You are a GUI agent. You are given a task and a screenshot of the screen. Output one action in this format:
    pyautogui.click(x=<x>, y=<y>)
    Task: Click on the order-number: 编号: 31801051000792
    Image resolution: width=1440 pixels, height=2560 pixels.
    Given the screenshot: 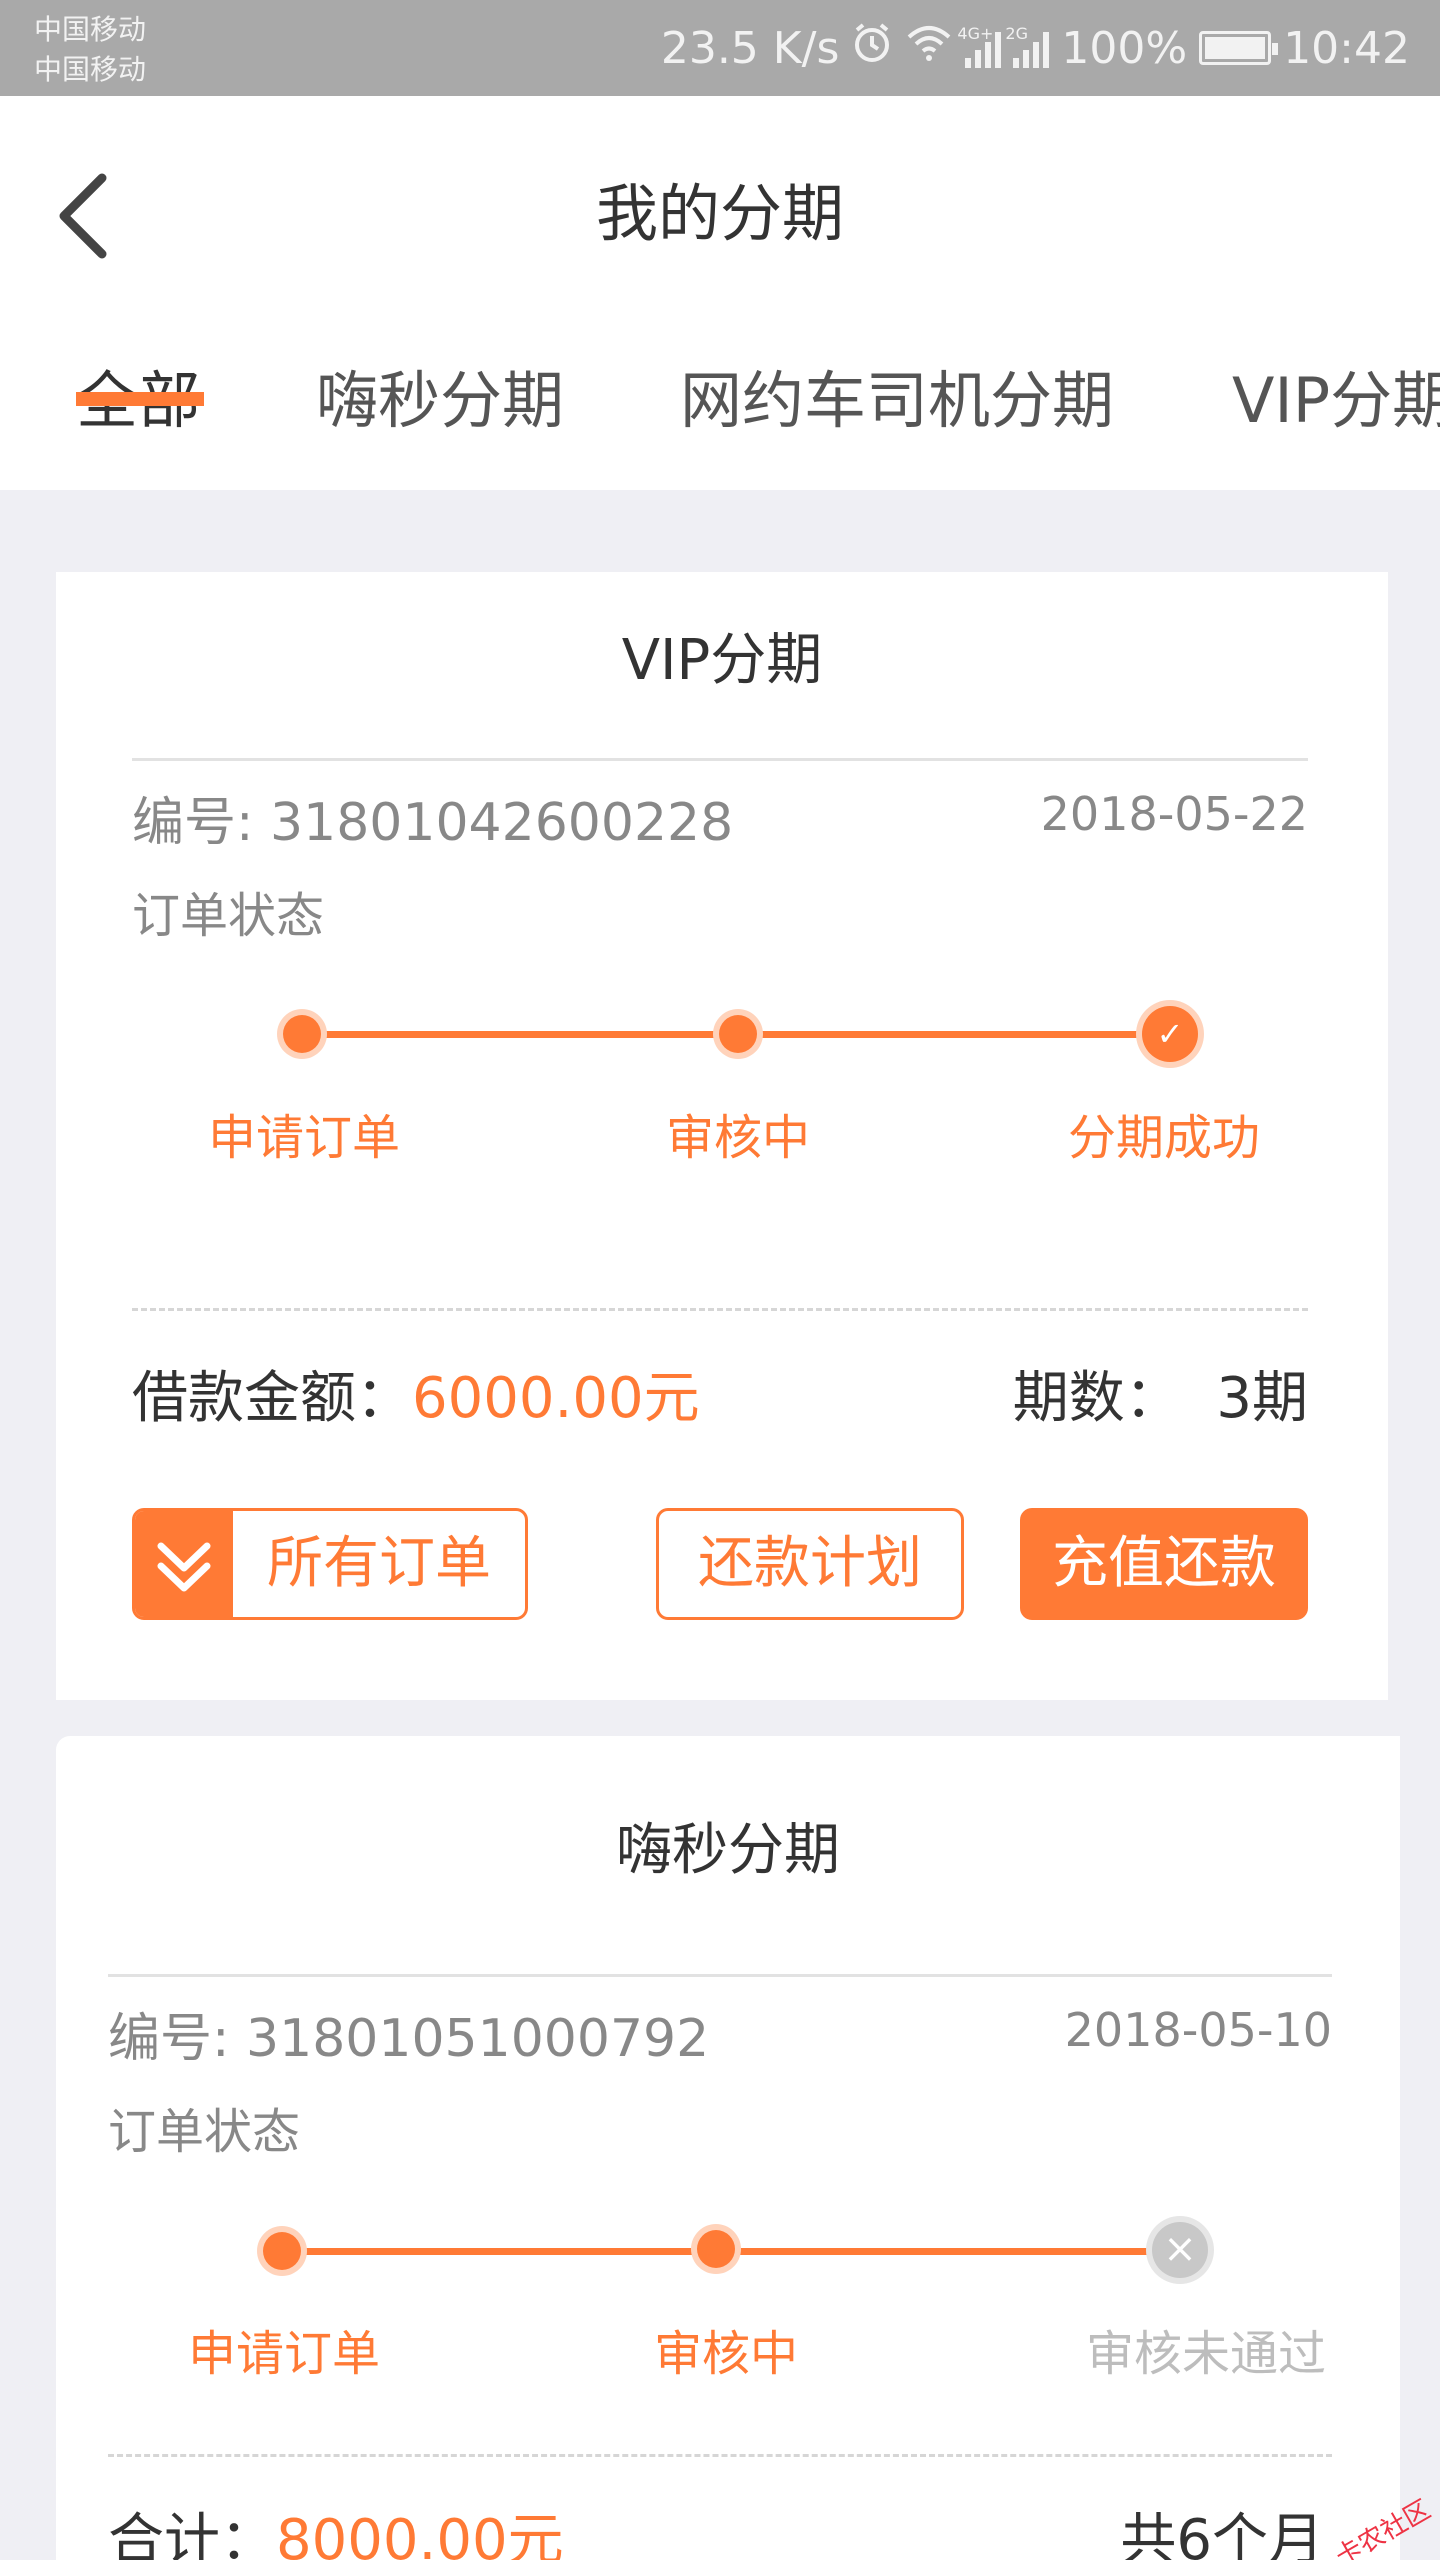 What is the action you would take?
    pyautogui.click(x=409, y=2039)
    